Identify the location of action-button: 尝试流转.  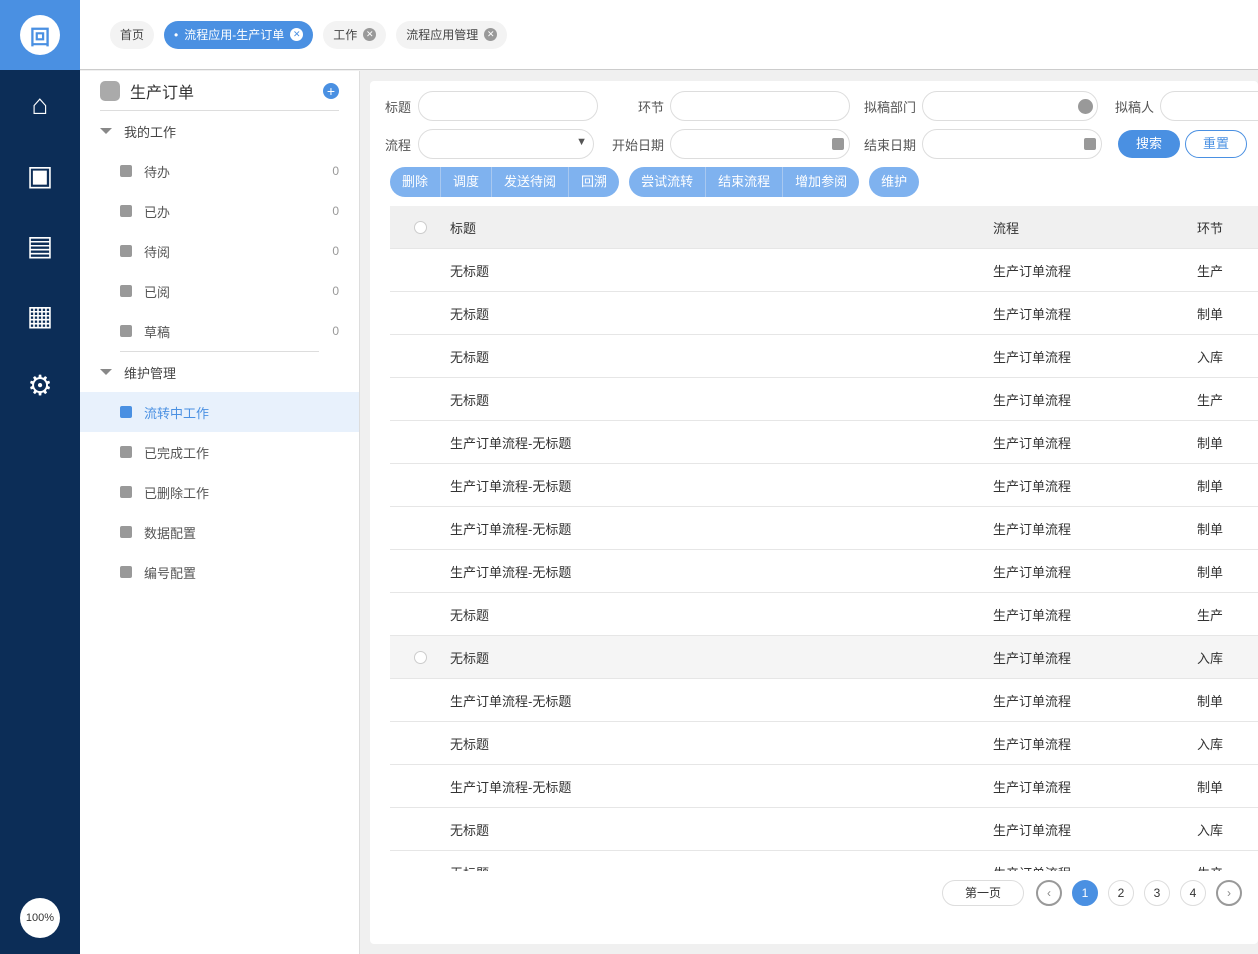
(668, 182).